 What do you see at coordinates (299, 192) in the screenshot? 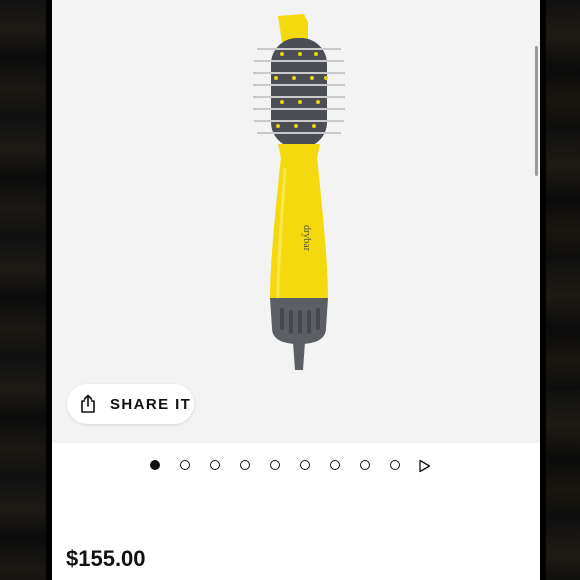
I see `product-image: drybar` at bounding box center [299, 192].